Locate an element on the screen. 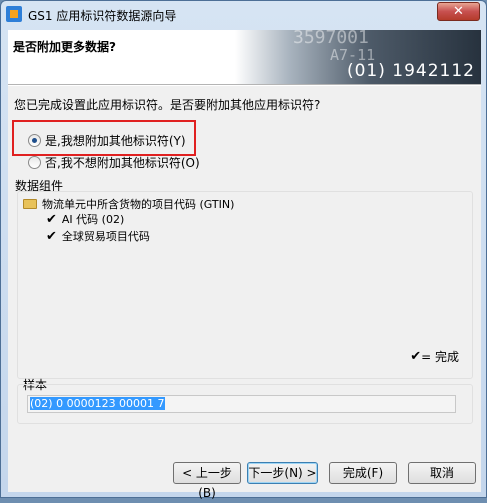 The height and width of the screenshot is (503, 487). legend: ✔ = 完成 is located at coordinates (434, 356).